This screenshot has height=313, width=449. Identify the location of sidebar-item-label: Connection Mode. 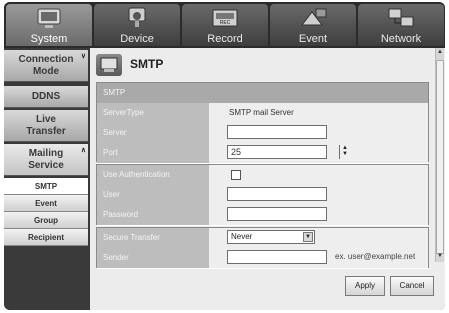
(46, 65).